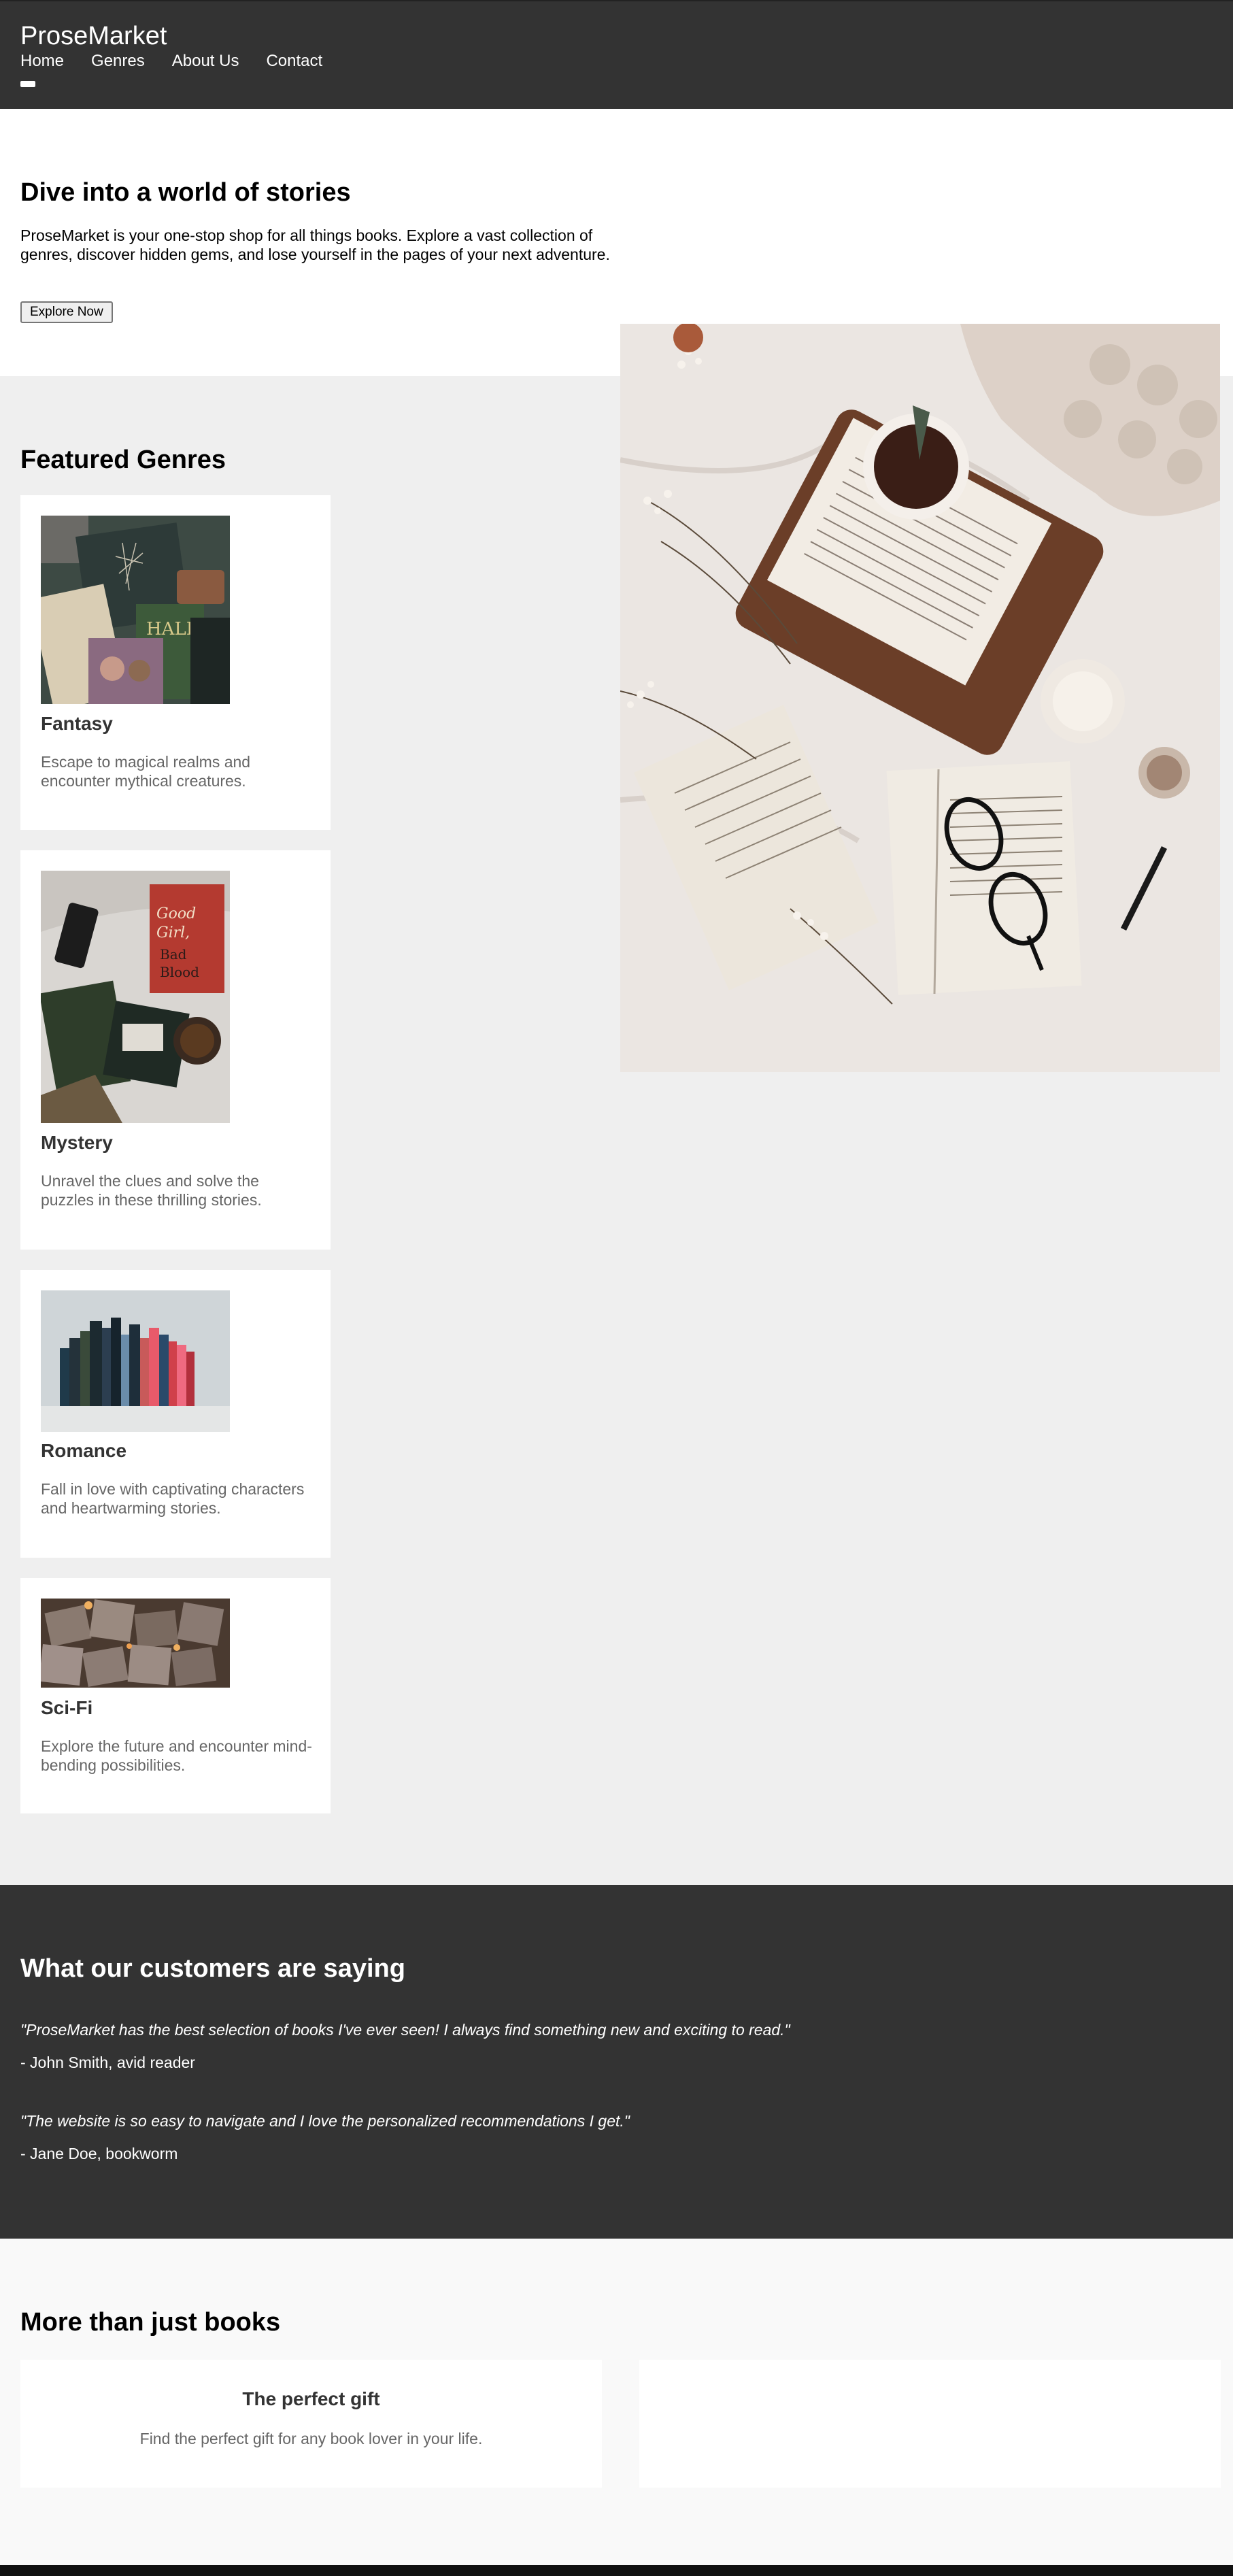 This screenshot has width=1233, height=2576. I want to click on genre-name: Sci-Fi, so click(67, 1707).